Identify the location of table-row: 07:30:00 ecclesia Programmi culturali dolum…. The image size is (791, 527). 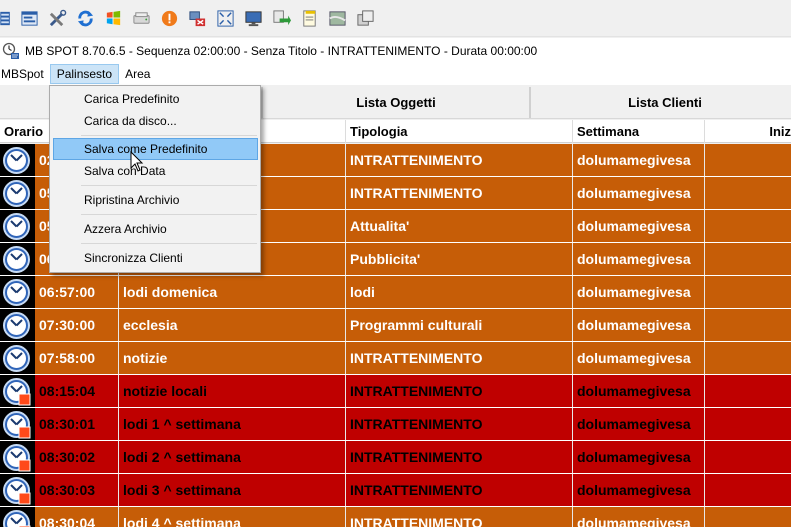
(395, 325).